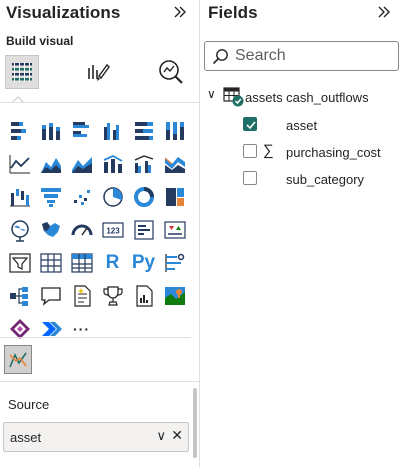 The image size is (403, 467). I want to click on tab-build-visual, so click(22, 72).